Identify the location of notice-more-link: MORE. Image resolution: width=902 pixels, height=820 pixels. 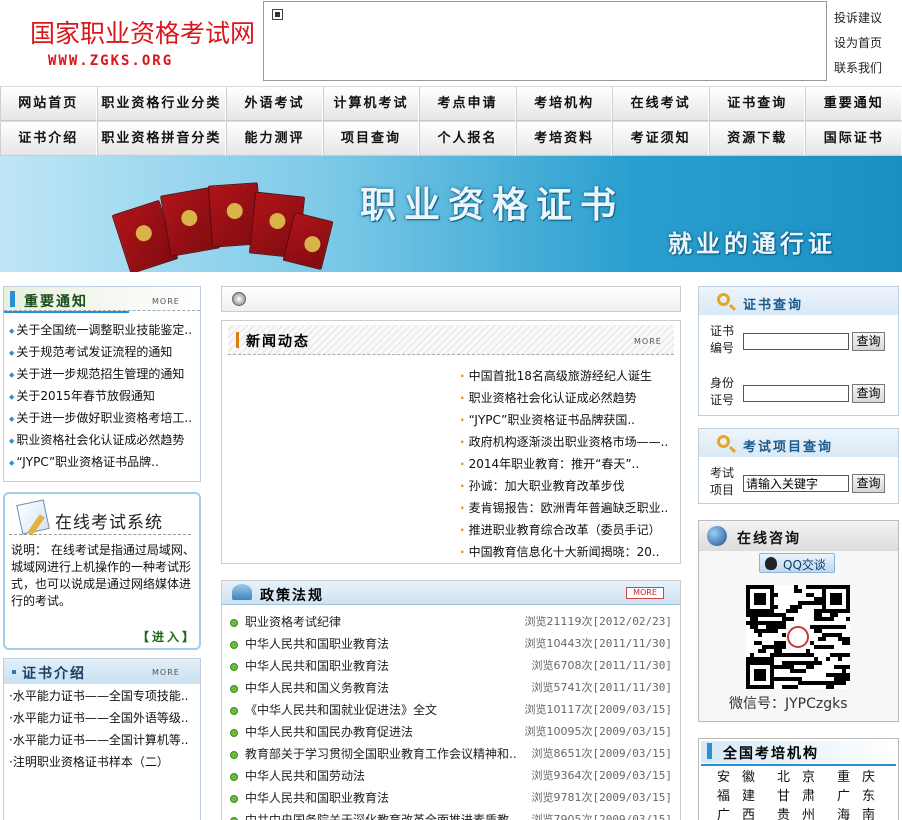
(166, 301).